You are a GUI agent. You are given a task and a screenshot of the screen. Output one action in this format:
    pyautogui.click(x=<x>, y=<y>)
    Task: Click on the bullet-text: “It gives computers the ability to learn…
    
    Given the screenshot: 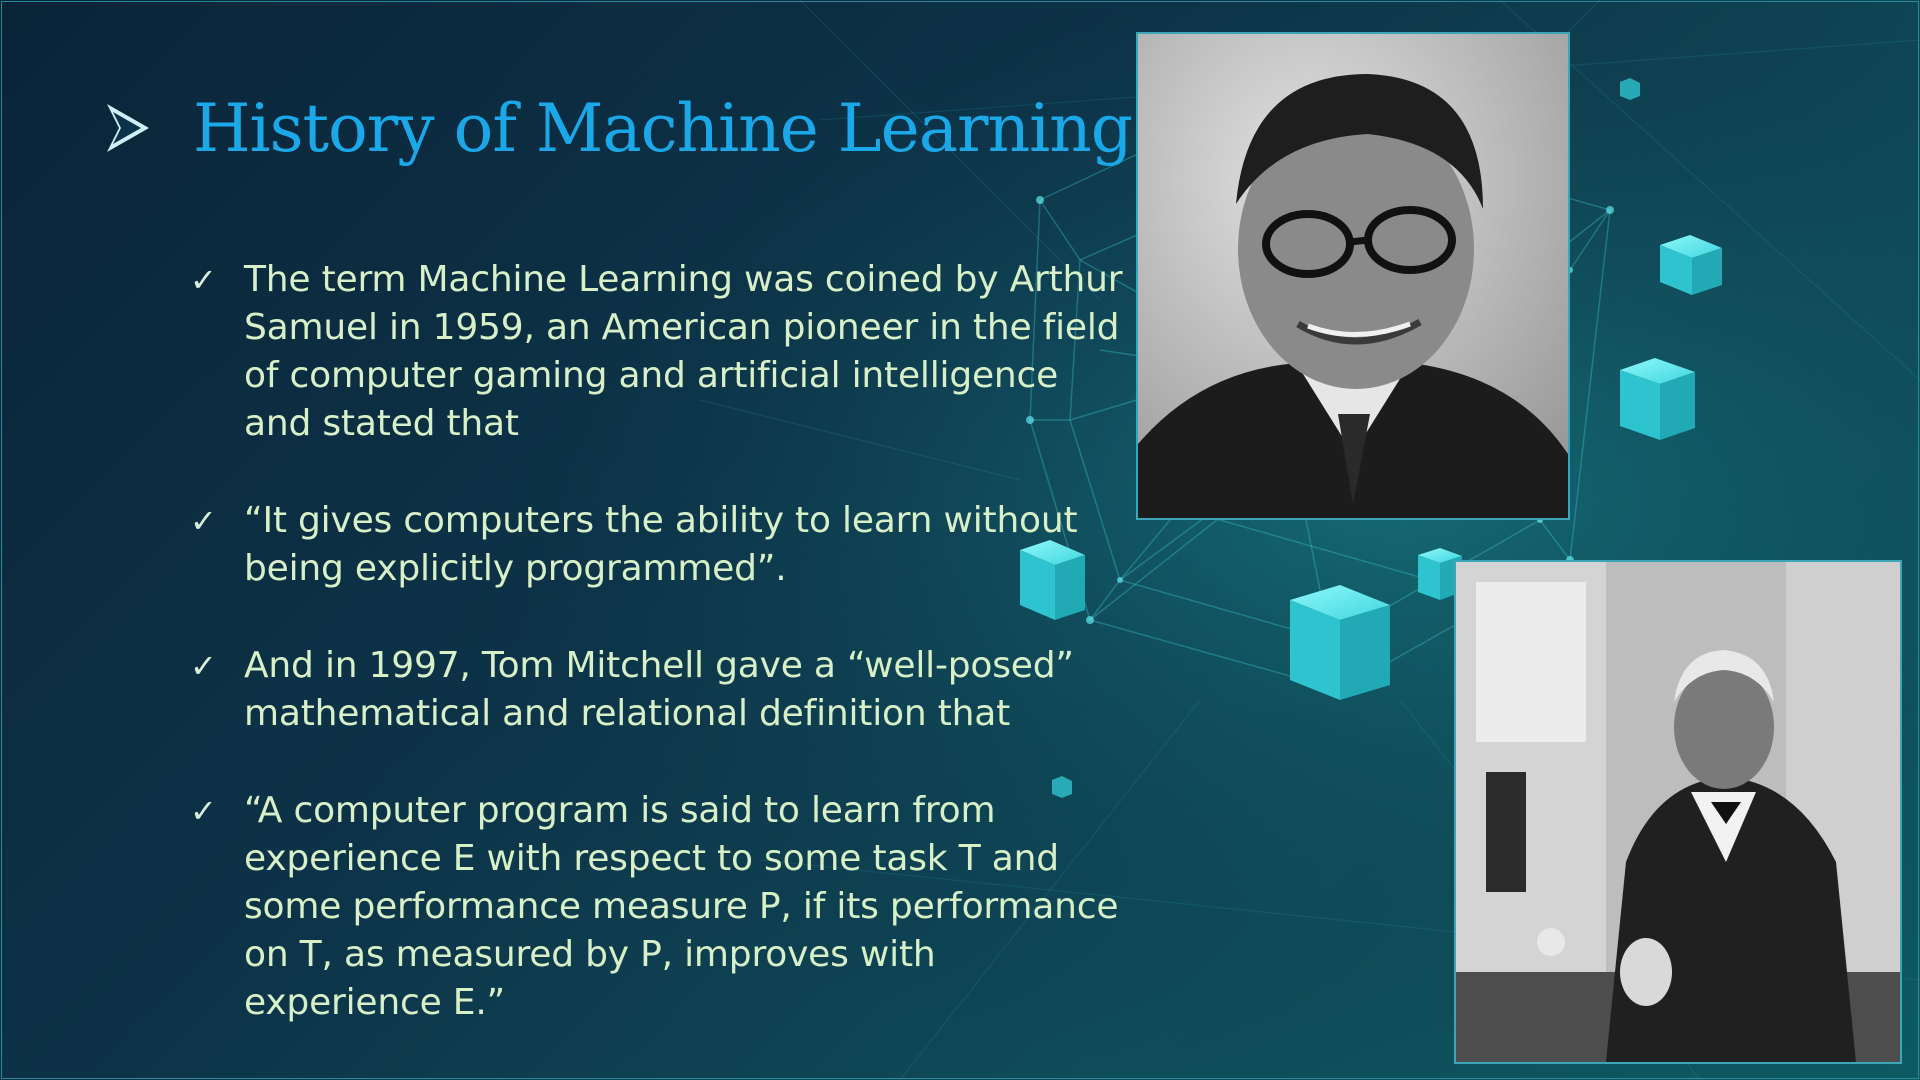 What is the action you would take?
    pyautogui.click(x=661, y=544)
    